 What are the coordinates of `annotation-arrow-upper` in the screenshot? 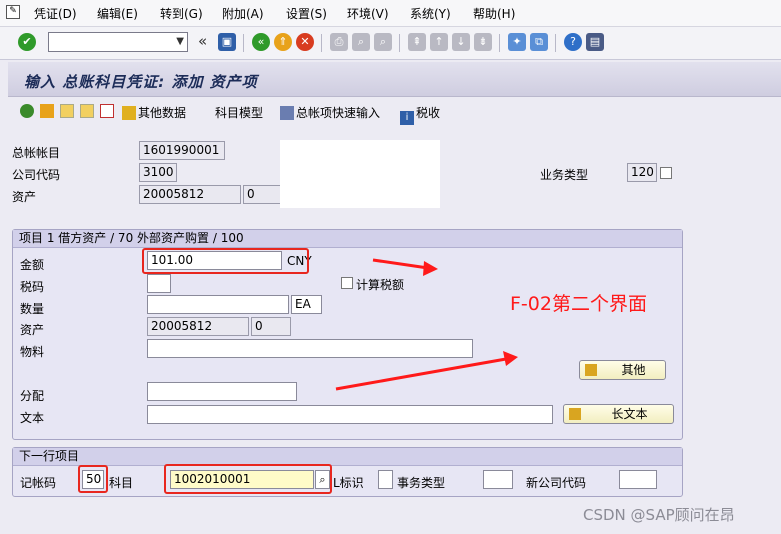 It's located at (400, 264).